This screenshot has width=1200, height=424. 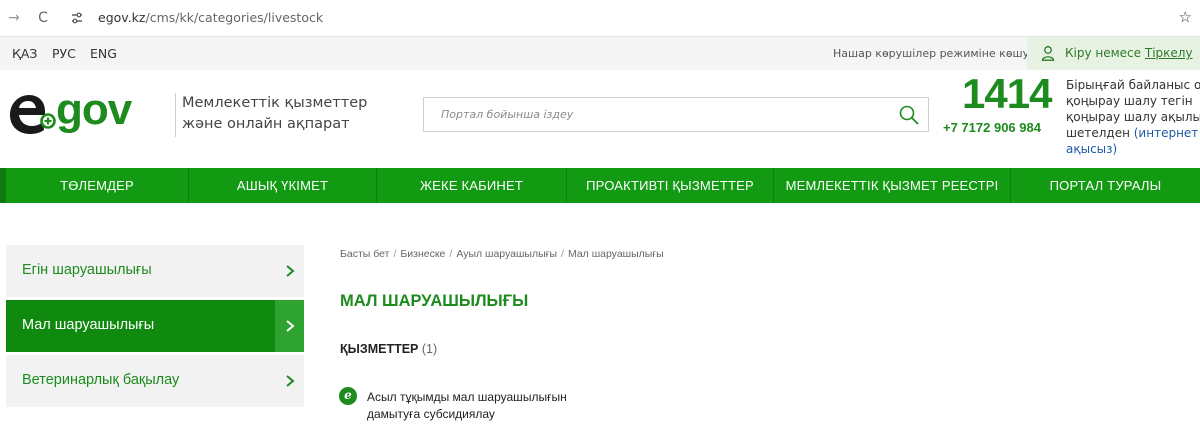 What do you see at coordinates (175, 115) in the screenshot?
I see `logo-divider` at bounding box center [175, 115].